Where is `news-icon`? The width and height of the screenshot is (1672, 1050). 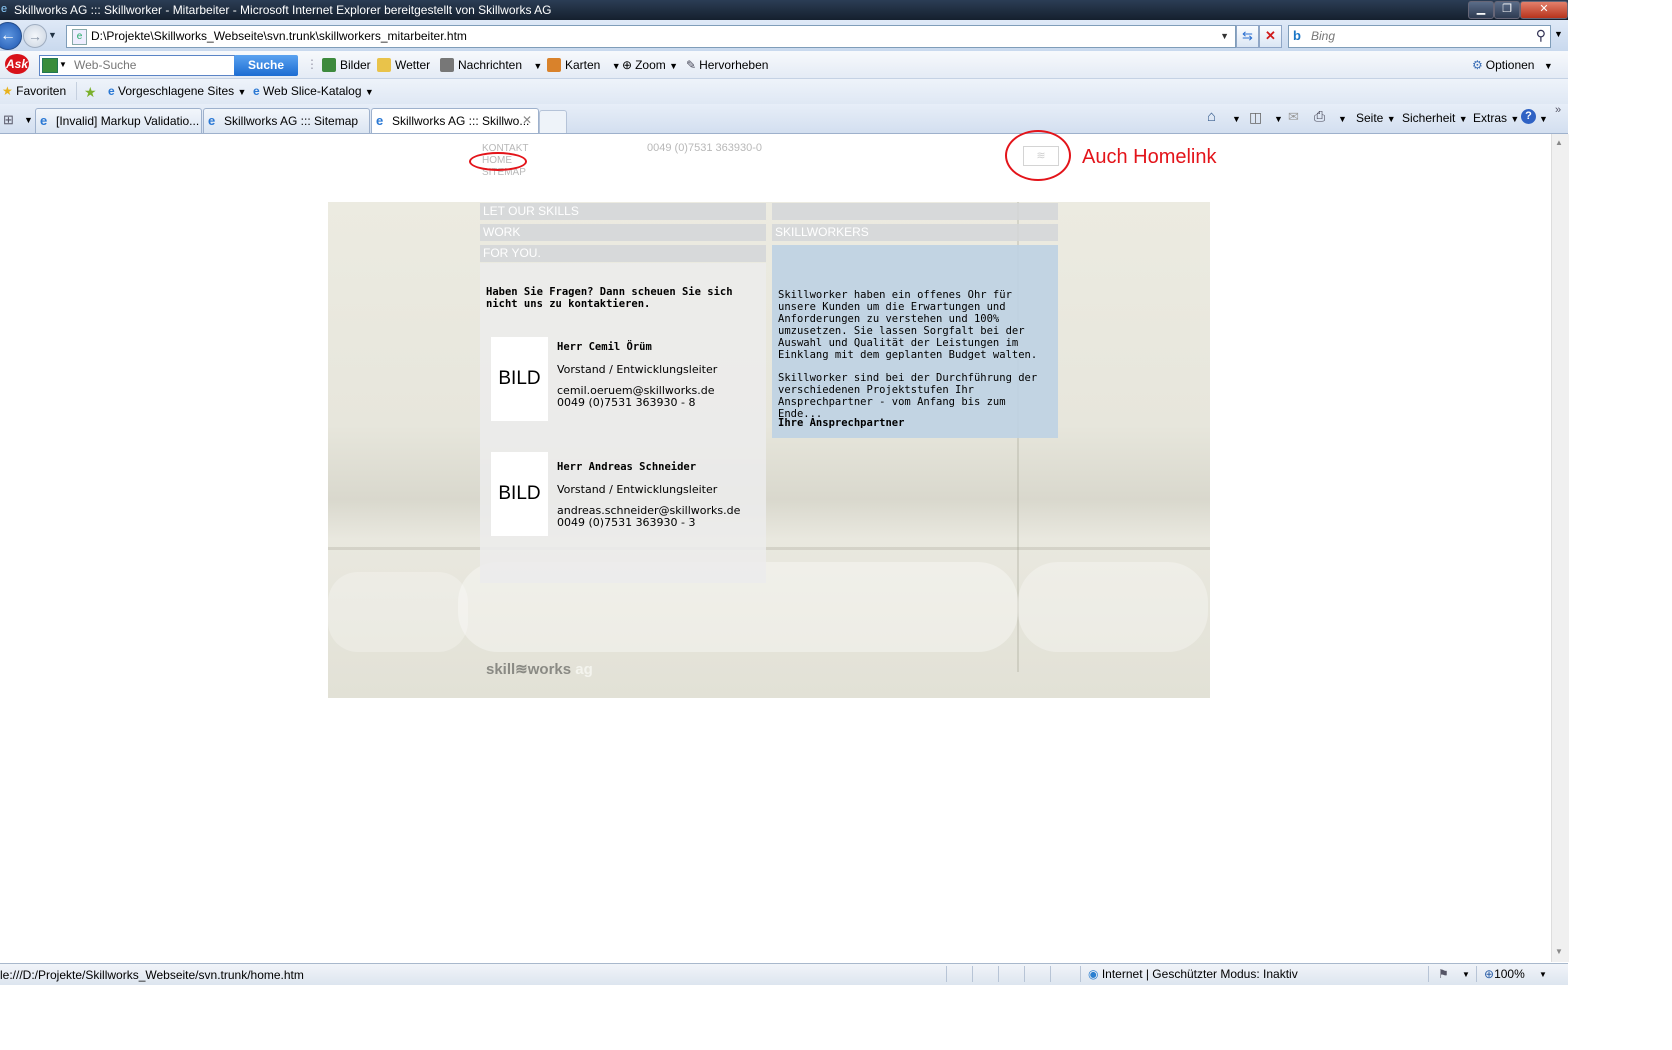
news-icon is located at coordinates (447, 65).